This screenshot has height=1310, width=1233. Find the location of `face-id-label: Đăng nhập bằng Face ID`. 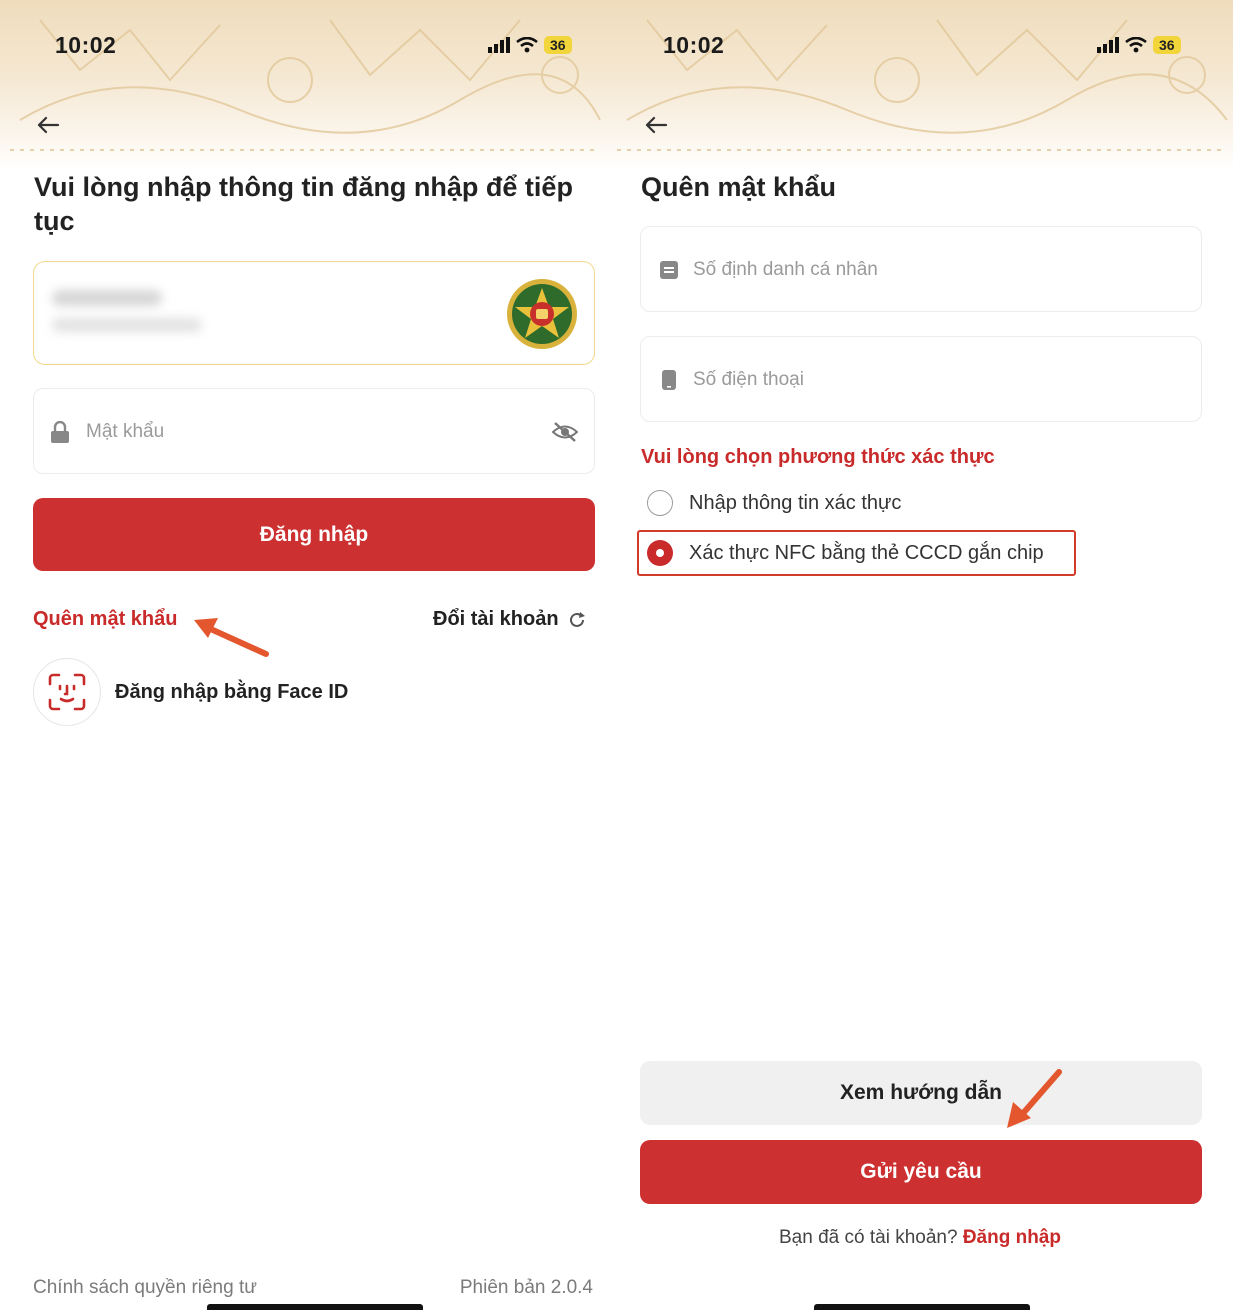

face-id-label: Đăng nhập bằng Face ID is located at coordinates (232, 691).